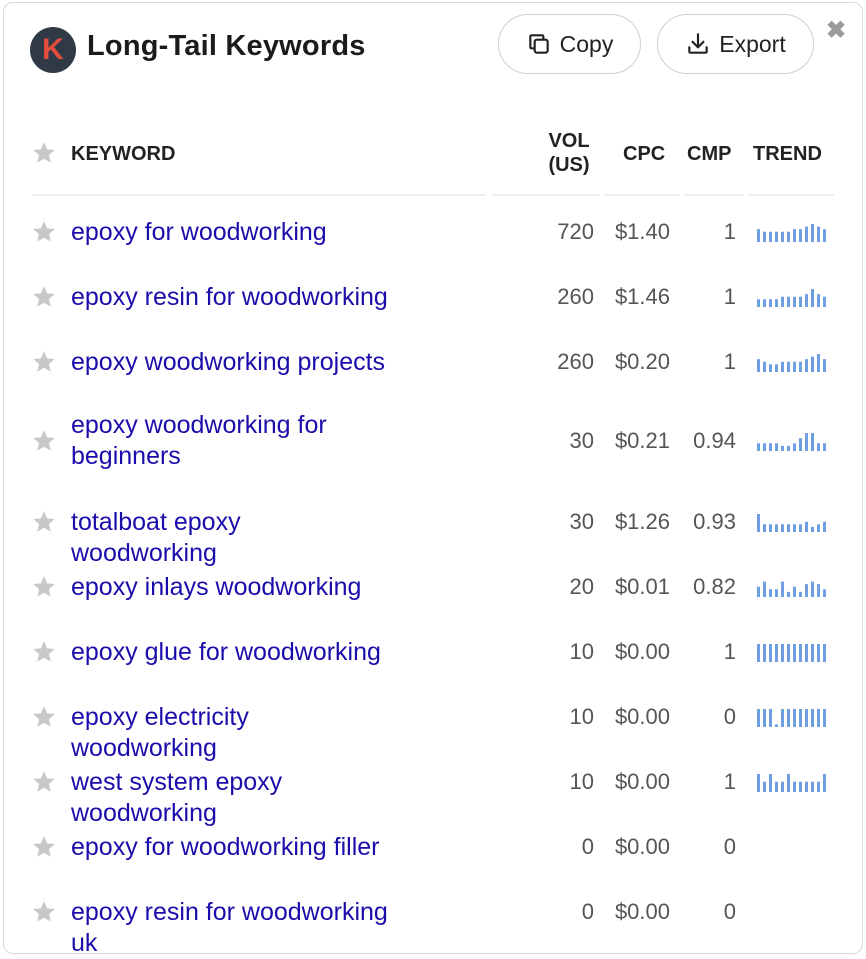  Describe the element at coordinates (581, 716) in the screenshot. I see `volume-value: 10` at that location.